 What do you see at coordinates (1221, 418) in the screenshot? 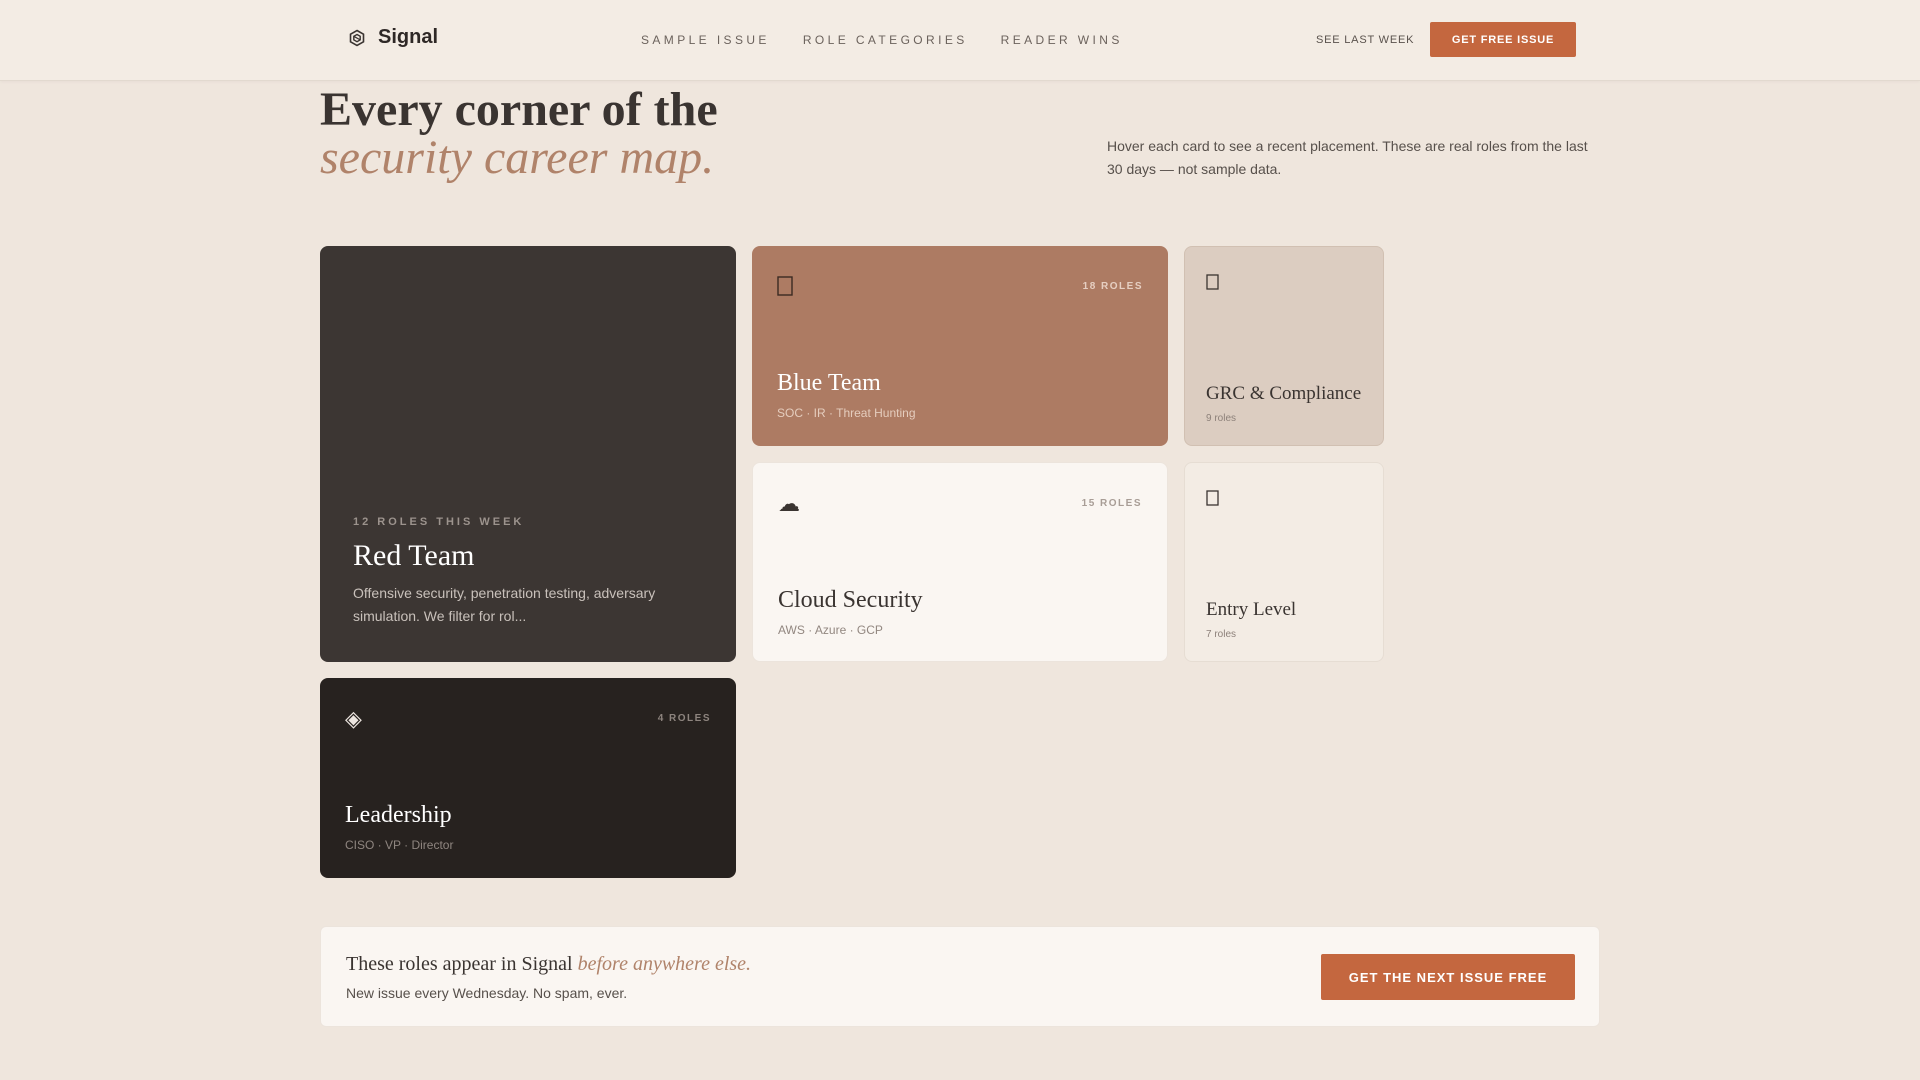
I see `card-subtitle: 9 roles` at bounding box center [1221, 418].